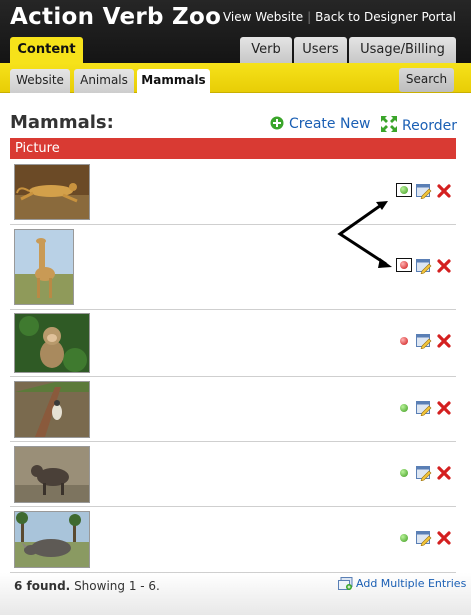 The height and width of the screenshot is (615, 471). Describe the element at coordinates (46, 50) in the screenshot. I see `tab-content: Content` at that location.